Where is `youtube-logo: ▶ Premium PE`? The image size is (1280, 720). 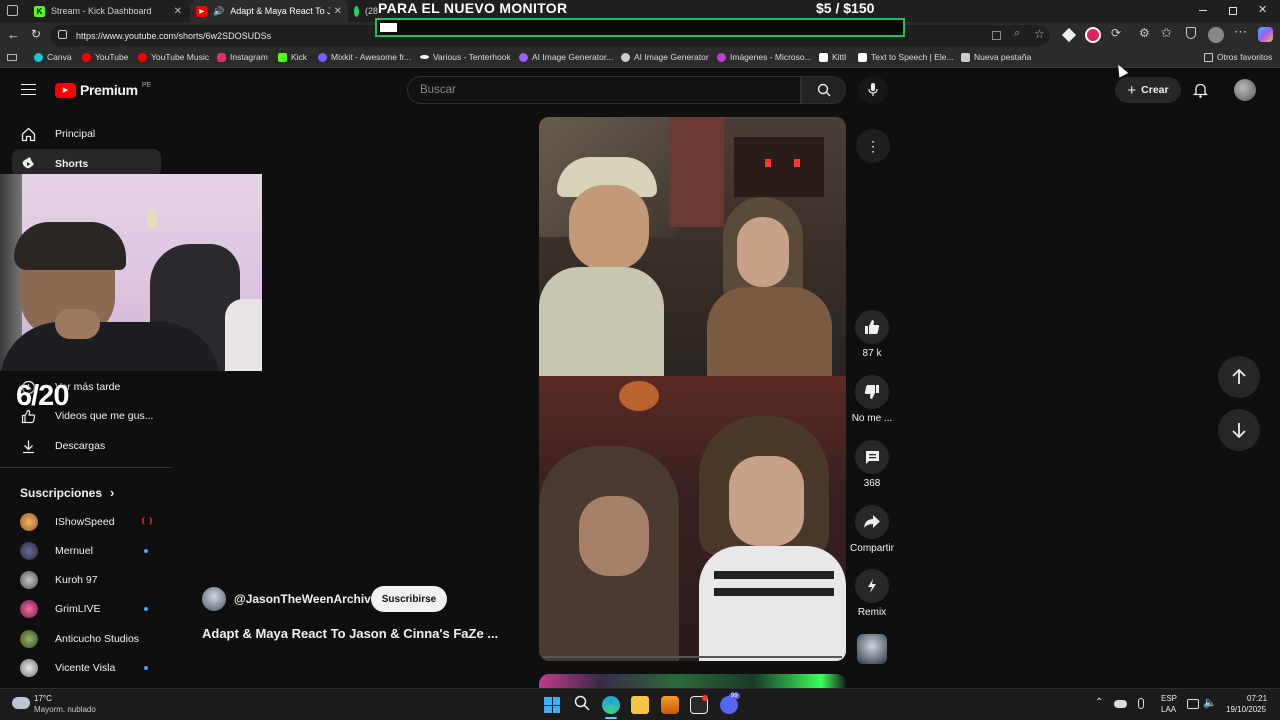
youtube-logo: ▶ Premium PE is located at coordinates (103, 90).